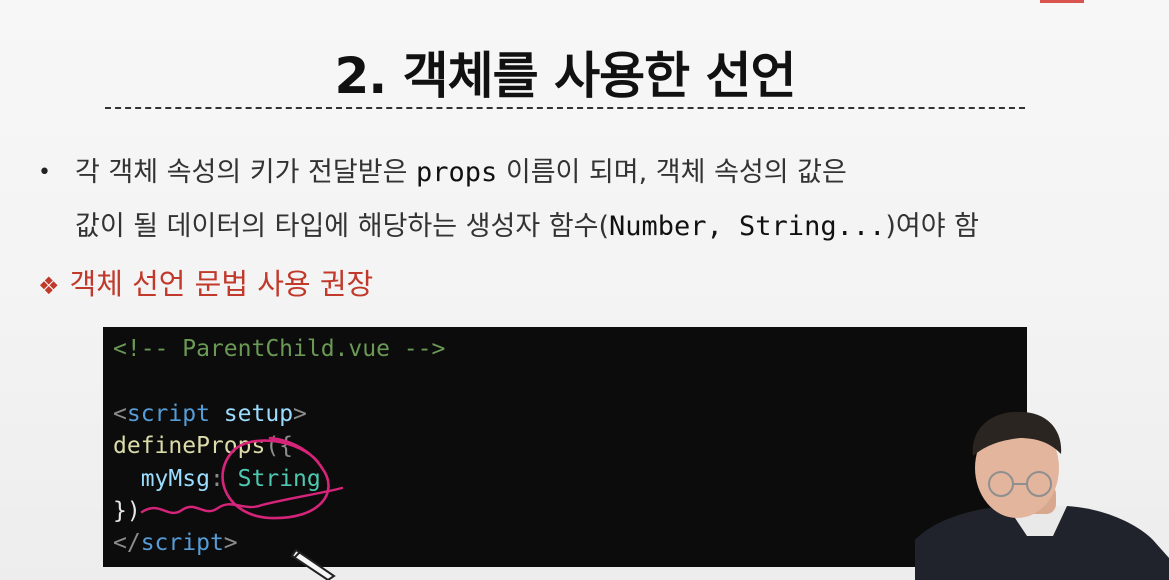  Describe the element at coordinates (570, 446) in the screenshot. I see `code-line-define: defineProps({` at that location.